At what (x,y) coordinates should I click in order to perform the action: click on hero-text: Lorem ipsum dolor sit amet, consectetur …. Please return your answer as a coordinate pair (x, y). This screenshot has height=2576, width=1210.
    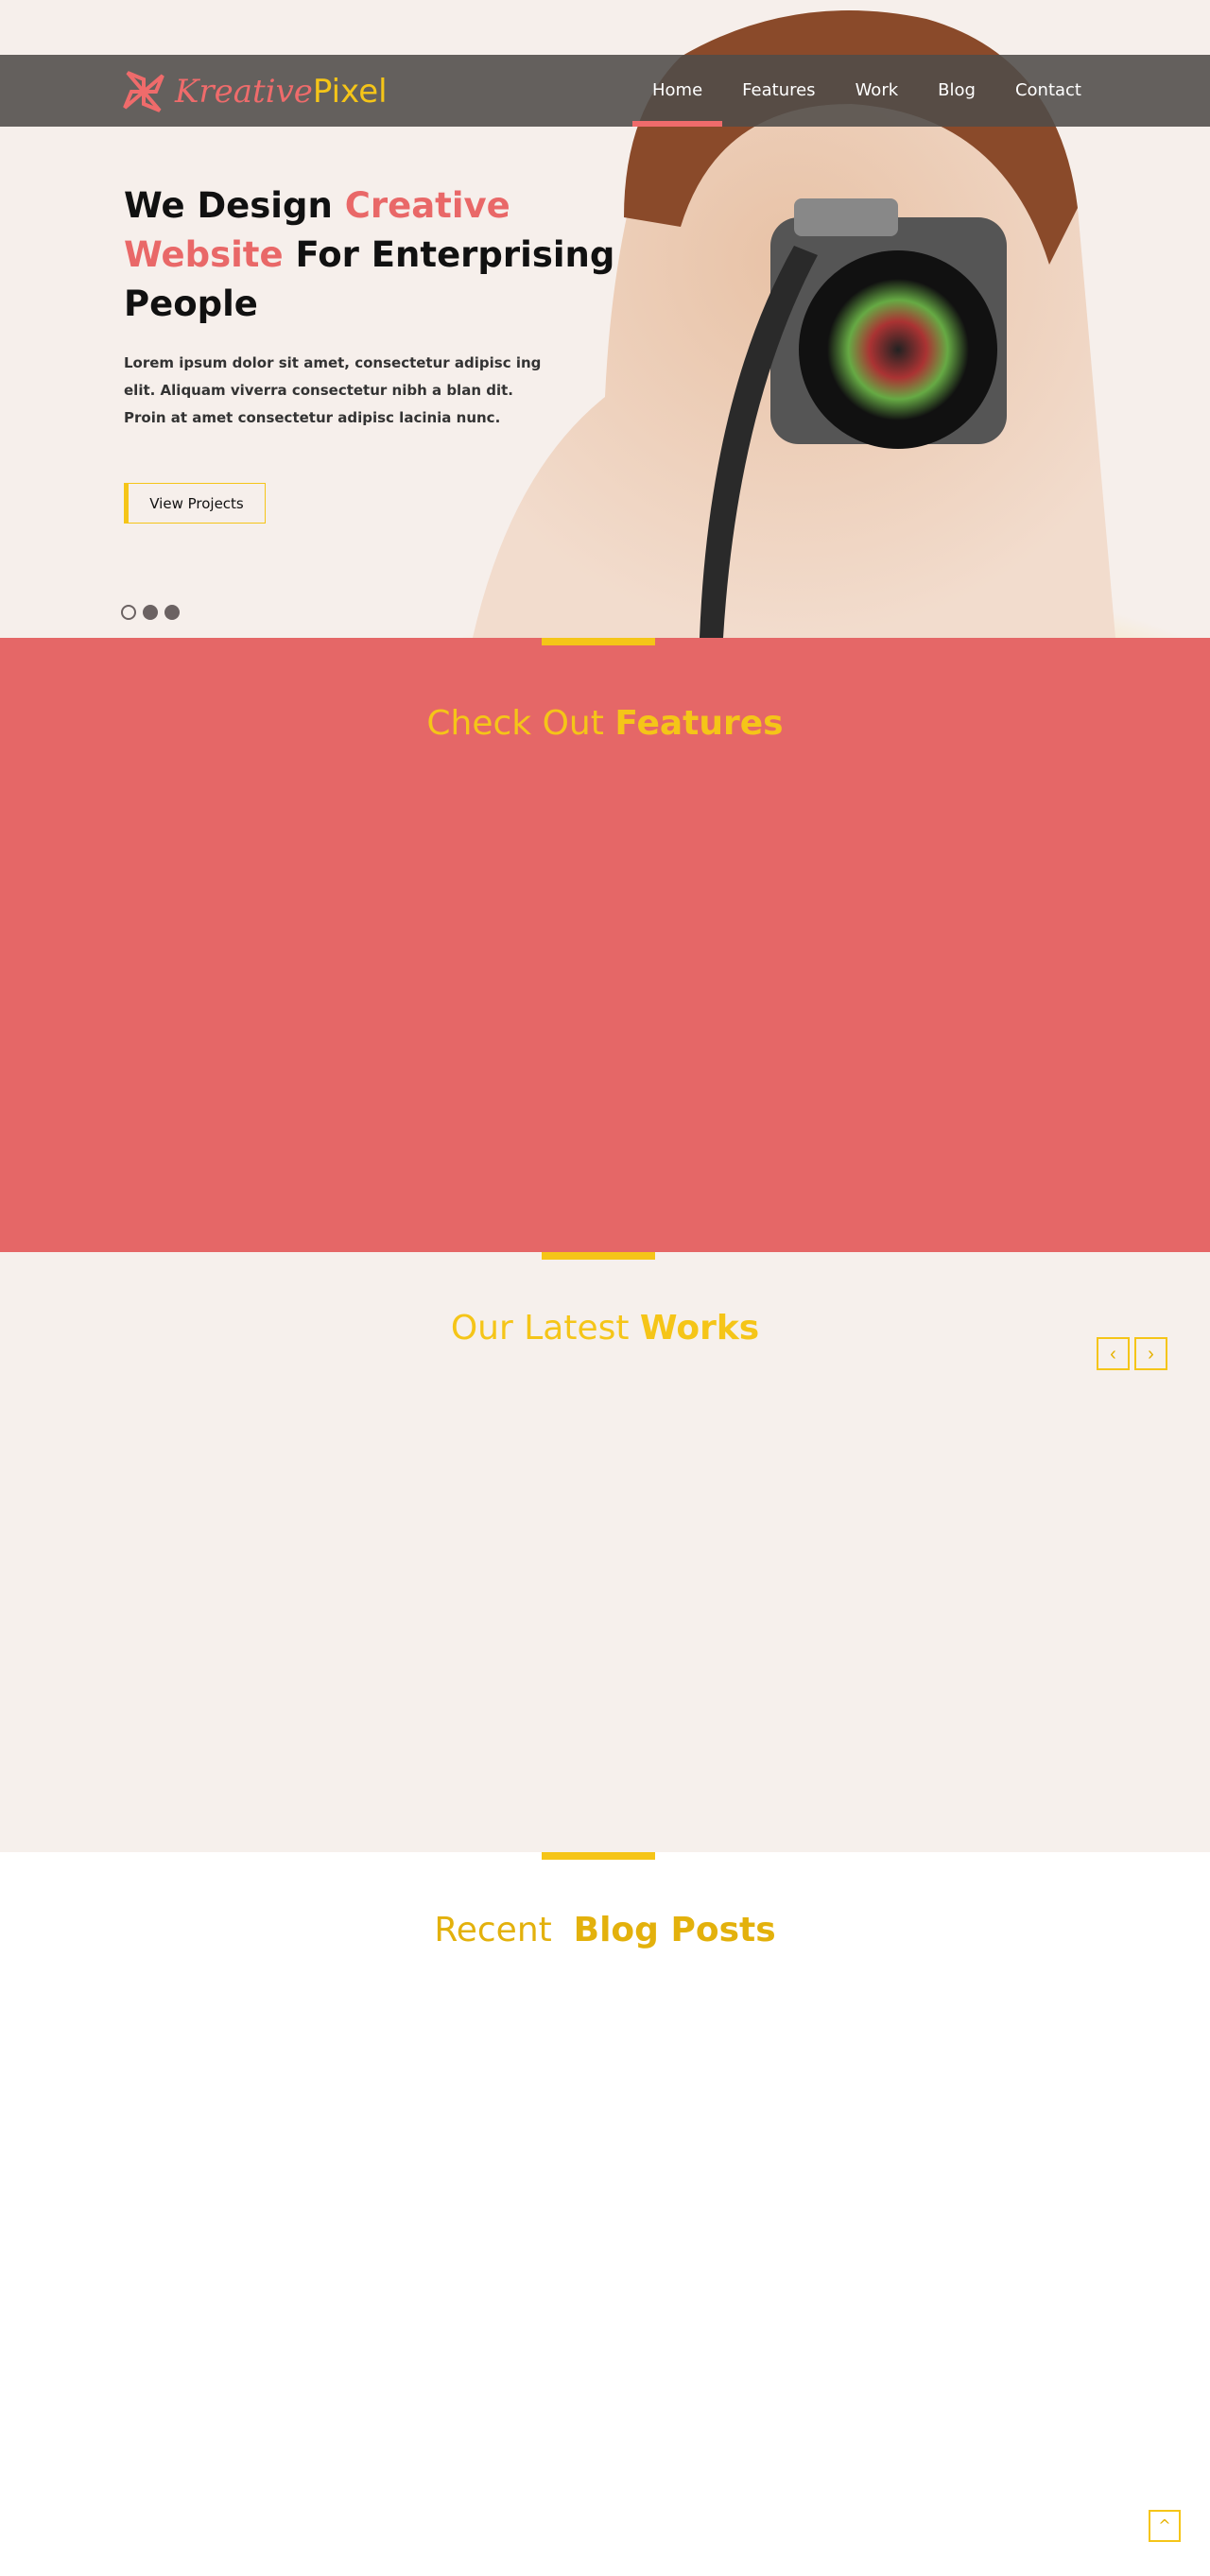
    Looking at the image, I should click on (333, 390).